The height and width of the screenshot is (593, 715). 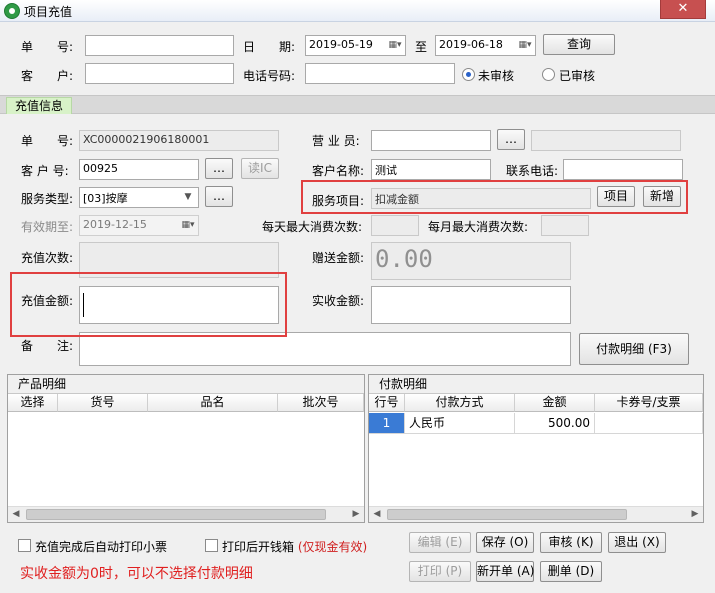 What do you see at coordinates (321, 403) in the screenshot?
I see `product-col-batch: 批次号` at bounding box center [321, 403].